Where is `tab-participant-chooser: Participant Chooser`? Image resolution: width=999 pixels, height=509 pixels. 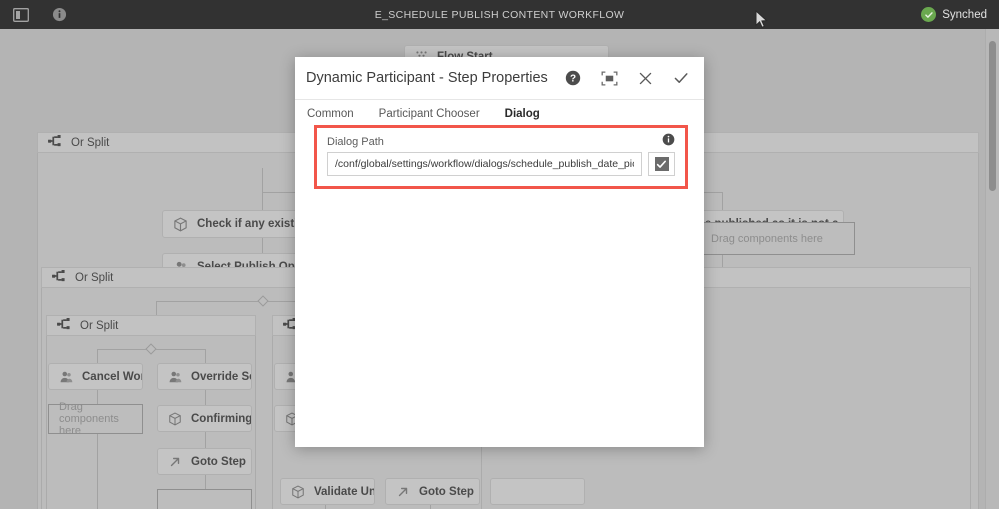
tab-participant-chooser: Participant Chooser is located at coordinates (429, 113).